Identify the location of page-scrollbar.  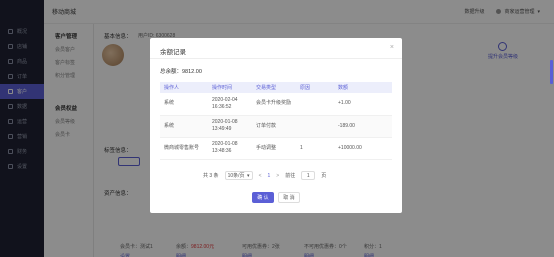
(551, 72).